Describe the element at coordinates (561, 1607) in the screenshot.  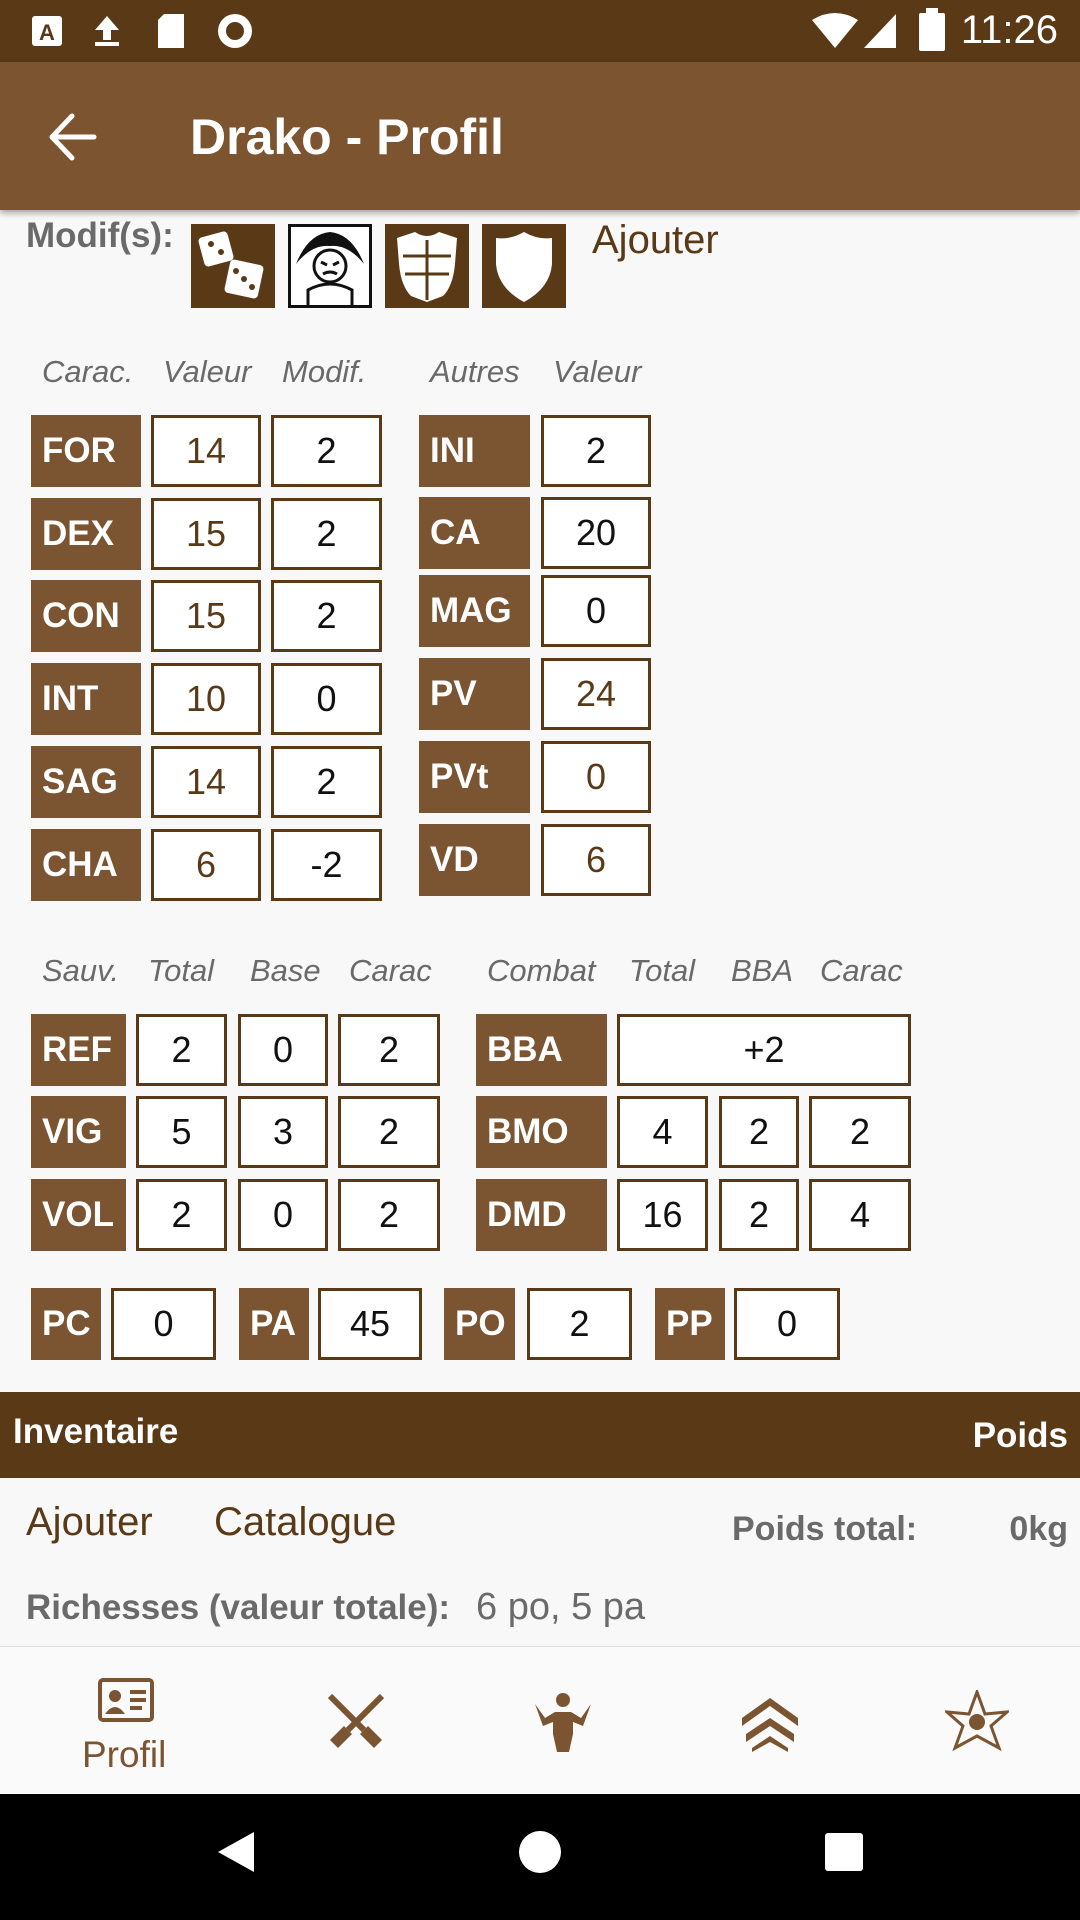
I see `wealth-value: 6 po, 5 pa` at that location.